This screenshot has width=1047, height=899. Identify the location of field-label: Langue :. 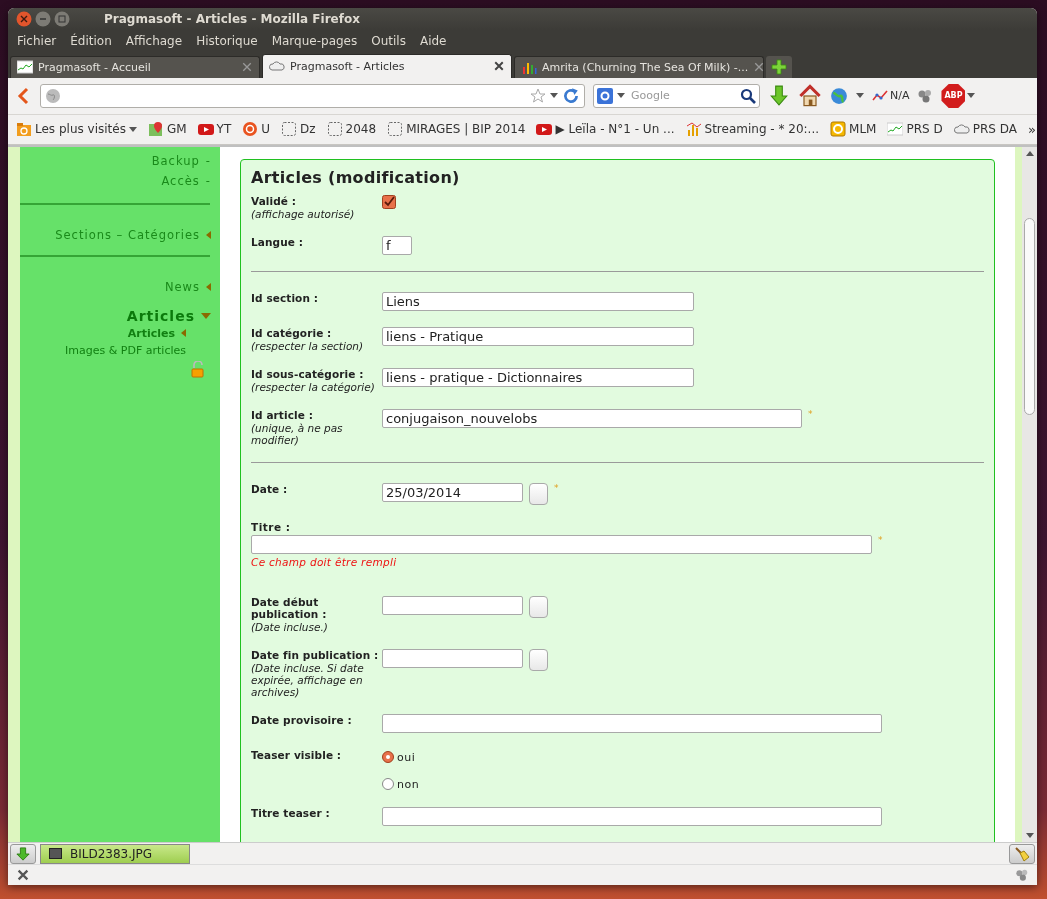
(278, 241).